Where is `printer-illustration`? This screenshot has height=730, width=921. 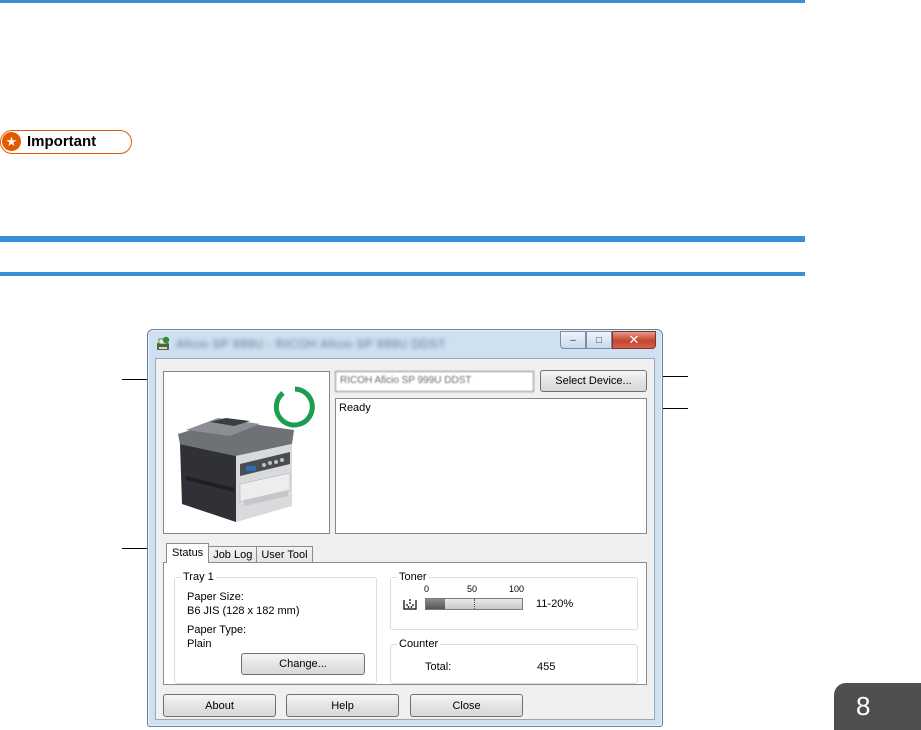
printer-illustration is located at coordinates (246, 454).